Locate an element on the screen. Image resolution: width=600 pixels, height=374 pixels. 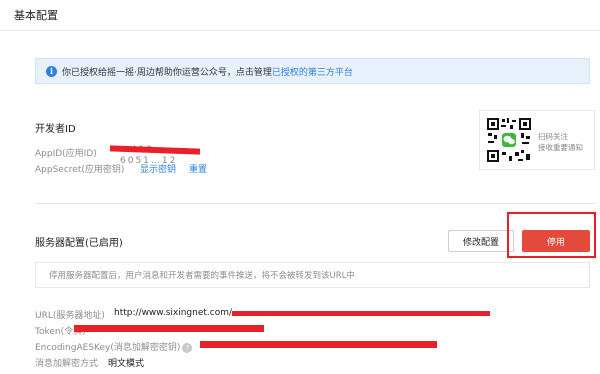
reset-secret-link: 重置 is located at coordinates (198, 168).